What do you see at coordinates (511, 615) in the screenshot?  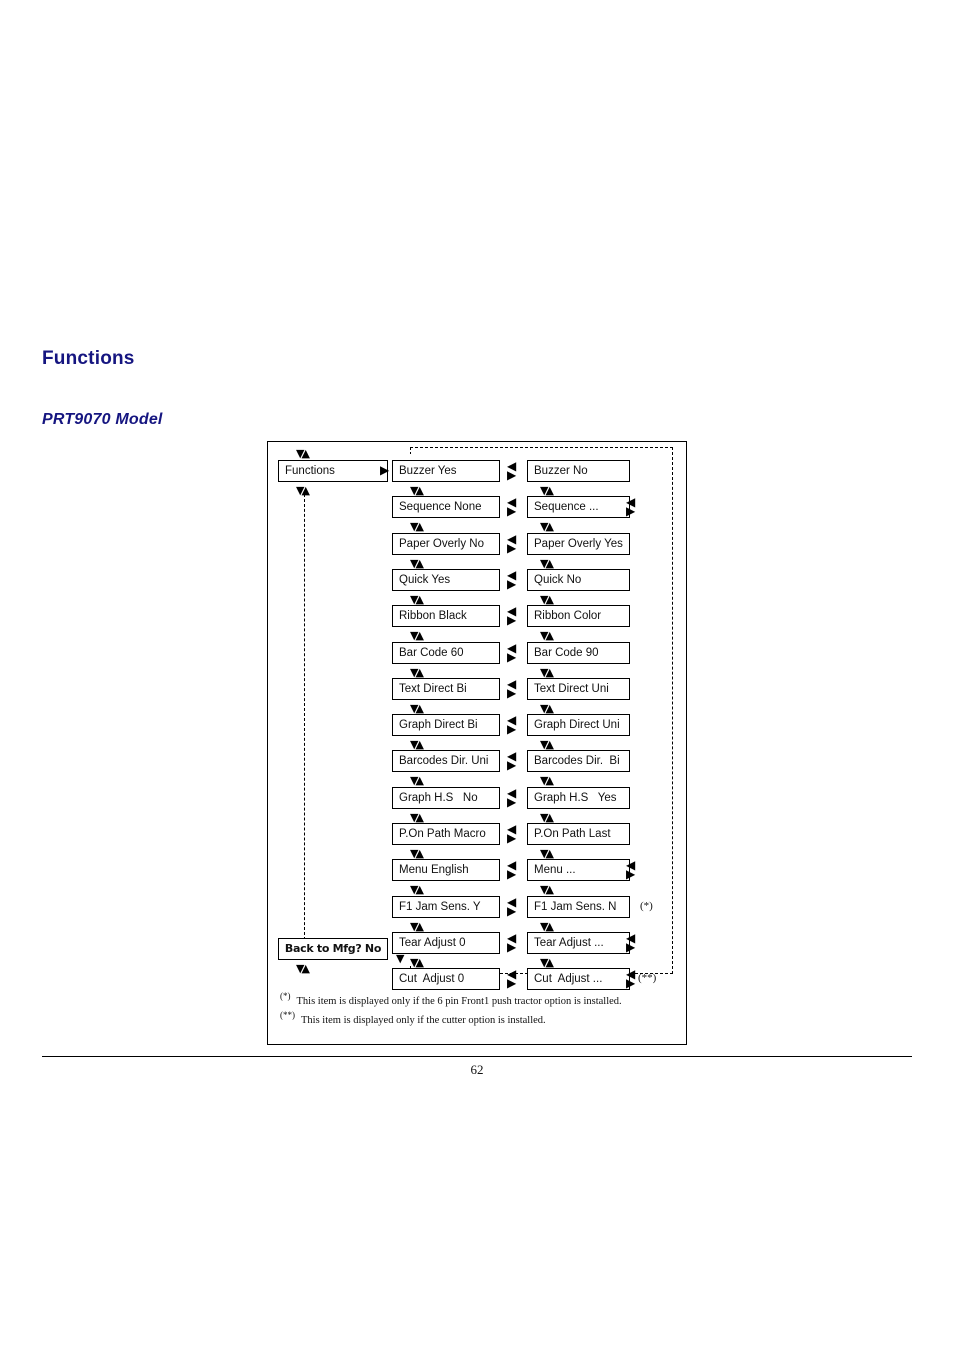 I see `toggle-arrow-icon-4: ◀ ▶` at bounding box center [511, 615].